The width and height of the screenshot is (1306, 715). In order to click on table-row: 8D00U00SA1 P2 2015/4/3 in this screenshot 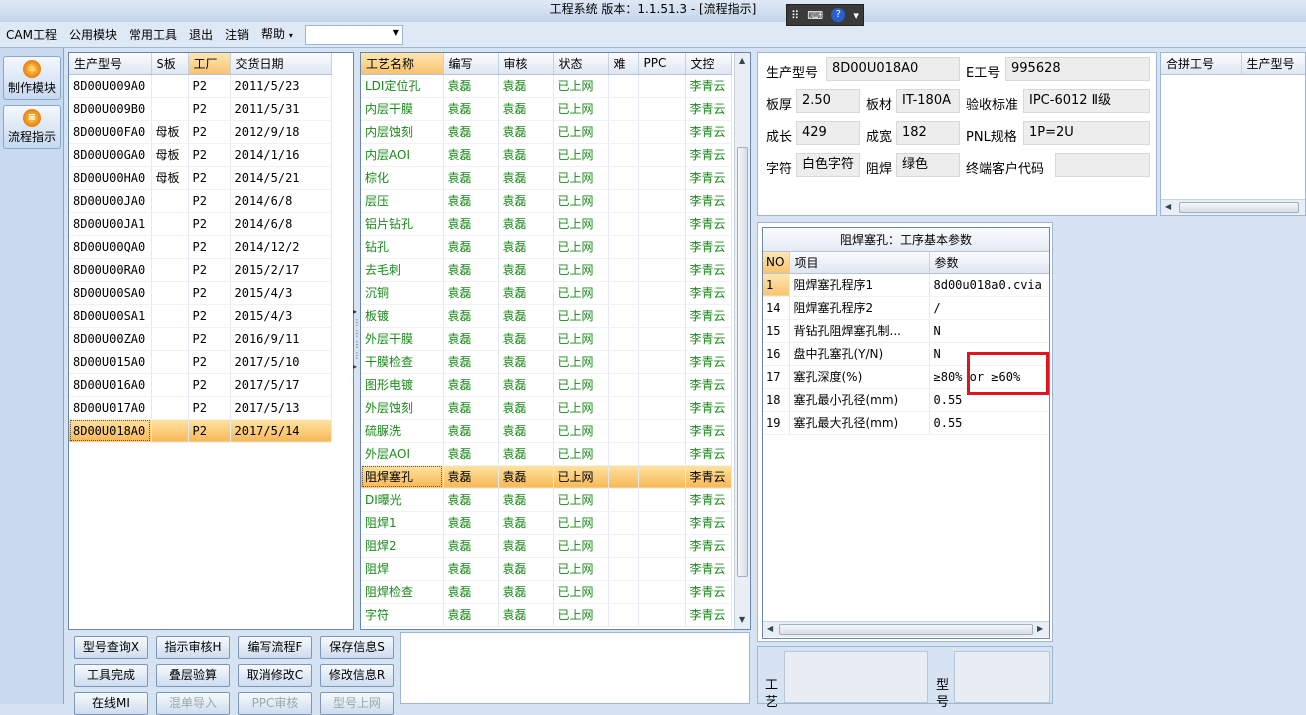, I will do `click(200, 316)`.